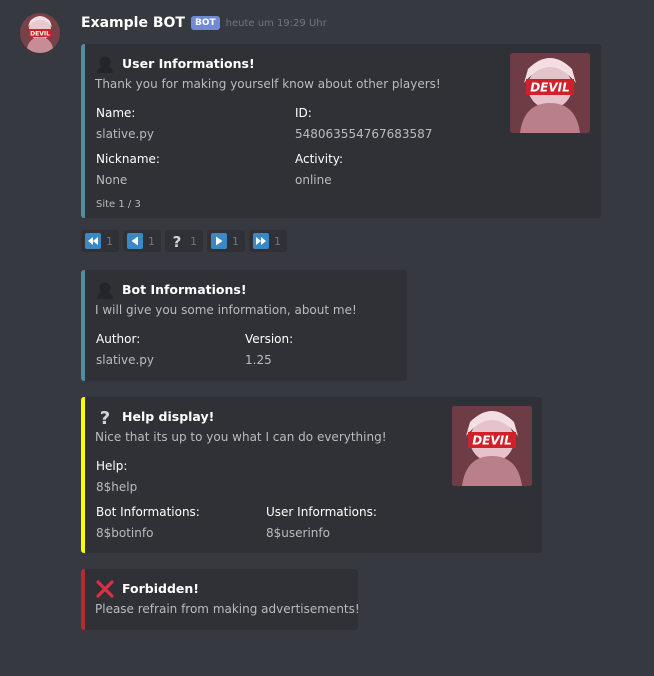 Image resolution: width=654 pixels, height=676 pixels. I want to click on fast-forward-icon, so click(261, 241).